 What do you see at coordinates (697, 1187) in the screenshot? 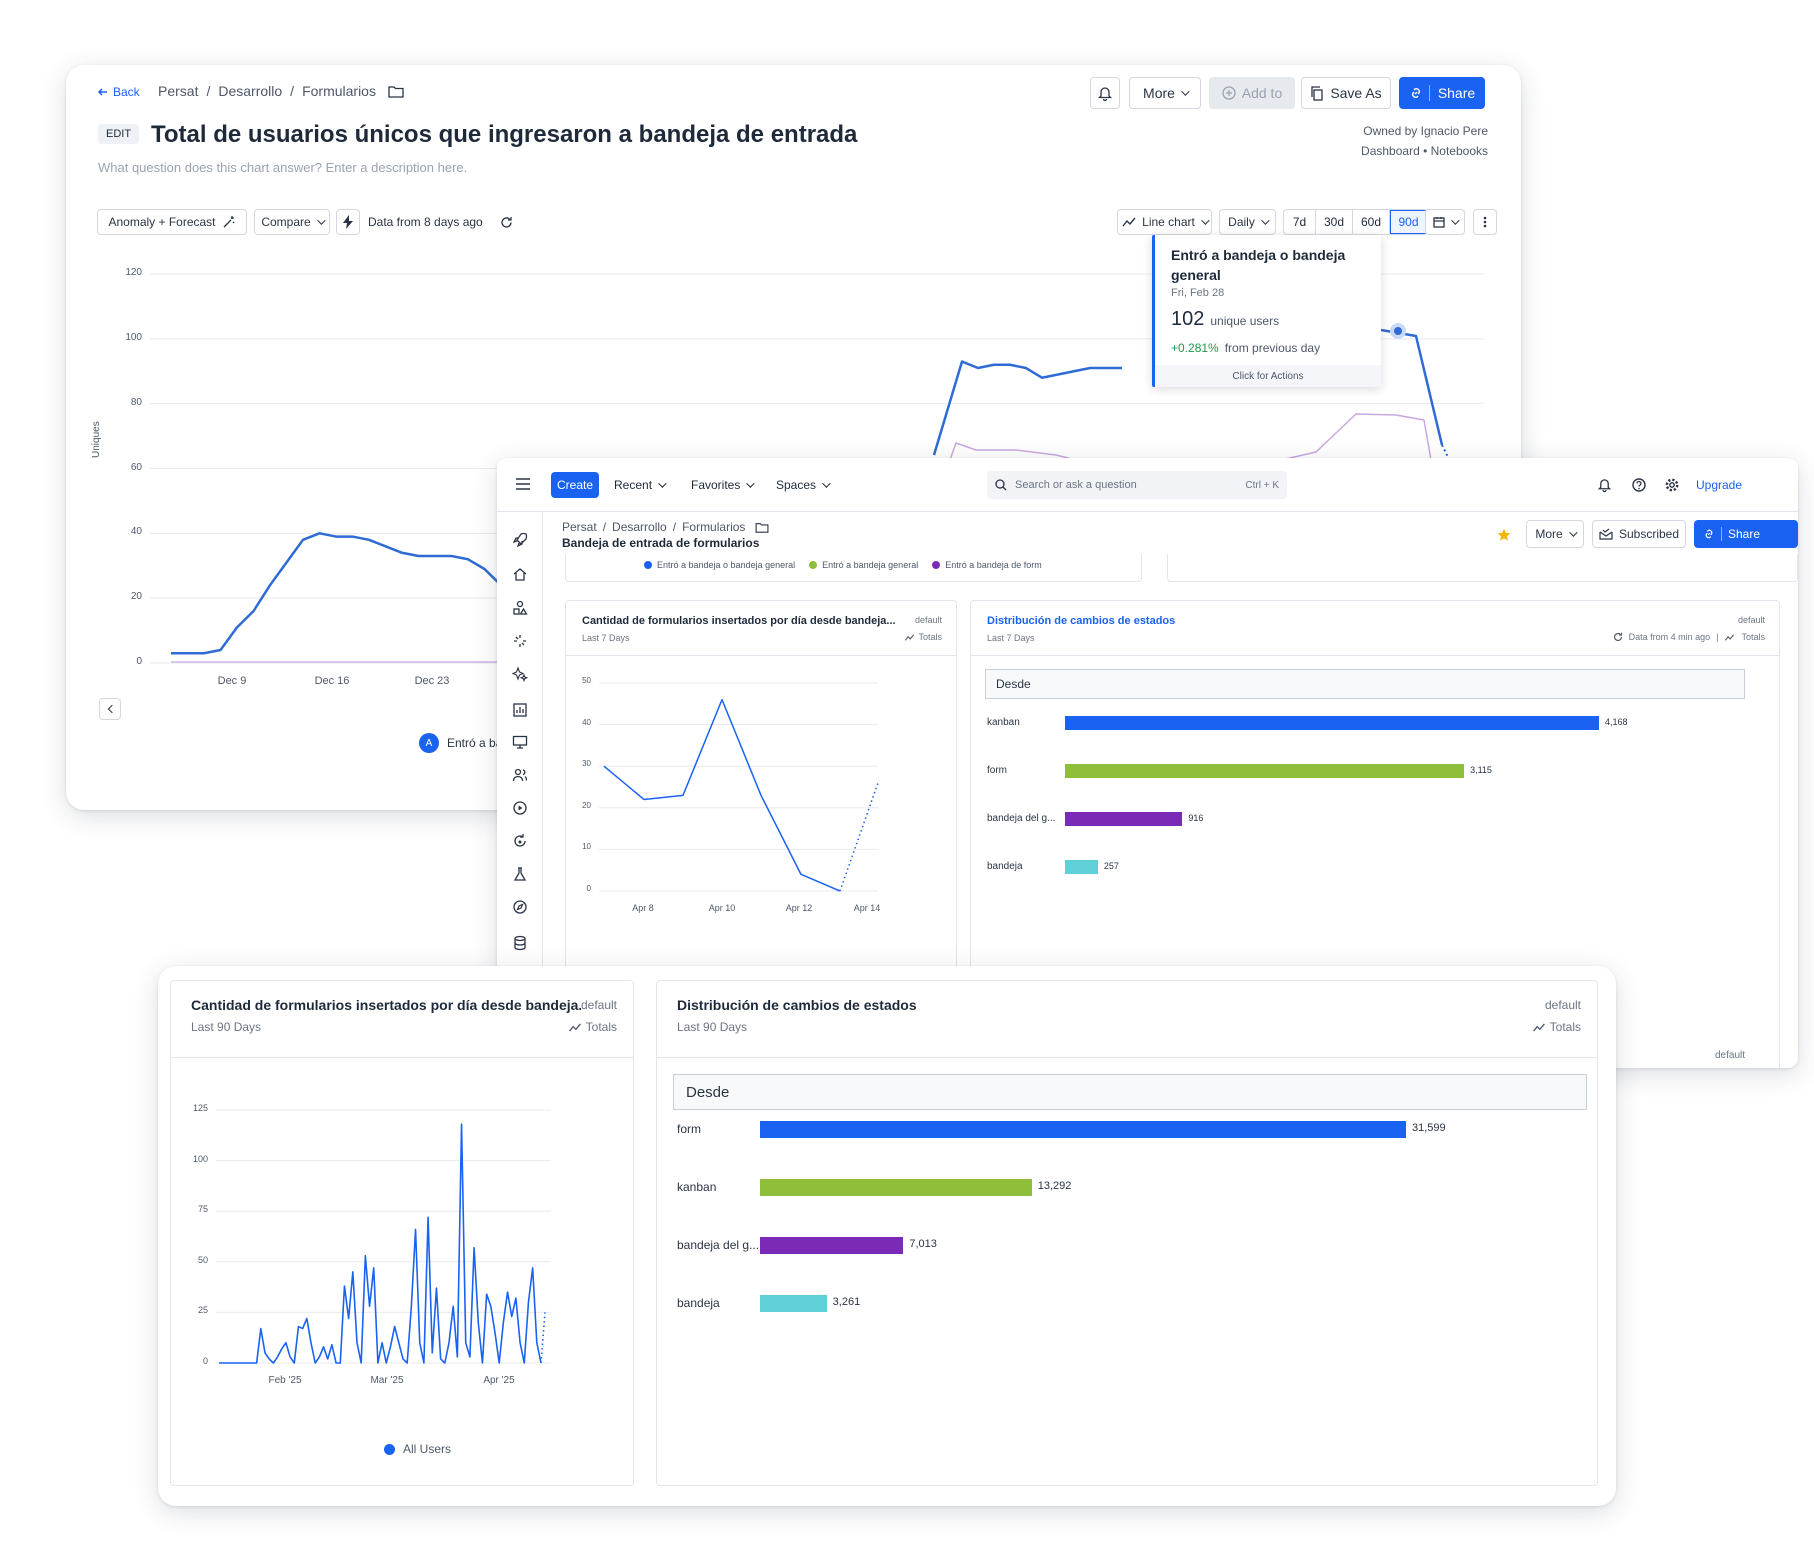
I see `bar-category-label: kanban` at bounding box center [697, 1187].